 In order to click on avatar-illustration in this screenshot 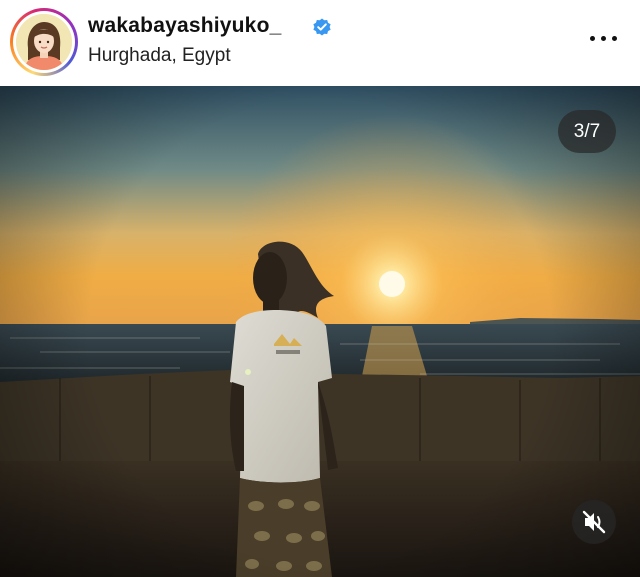, I will do `click(44, 42)`.